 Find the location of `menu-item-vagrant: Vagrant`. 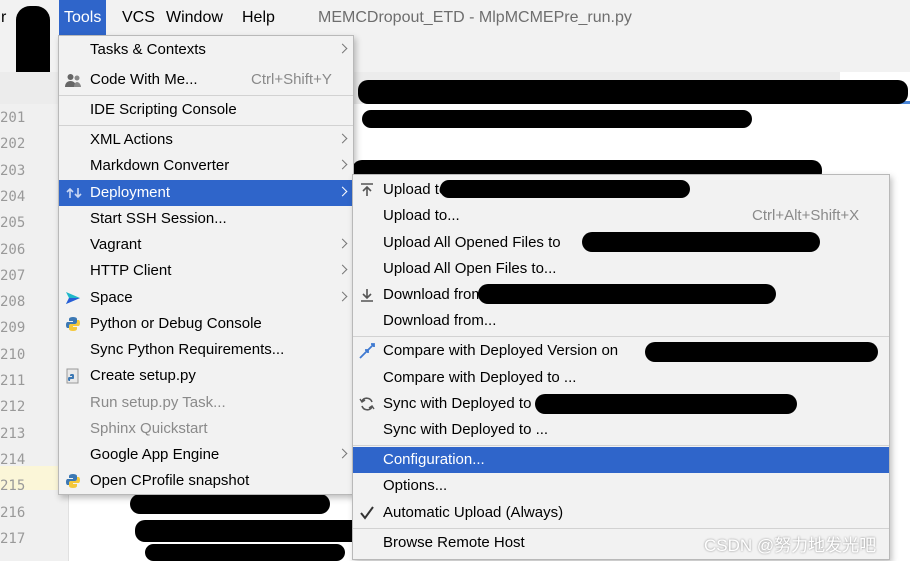

menu-item-vagrant: Vagrant is located at coordinates (206, 245).